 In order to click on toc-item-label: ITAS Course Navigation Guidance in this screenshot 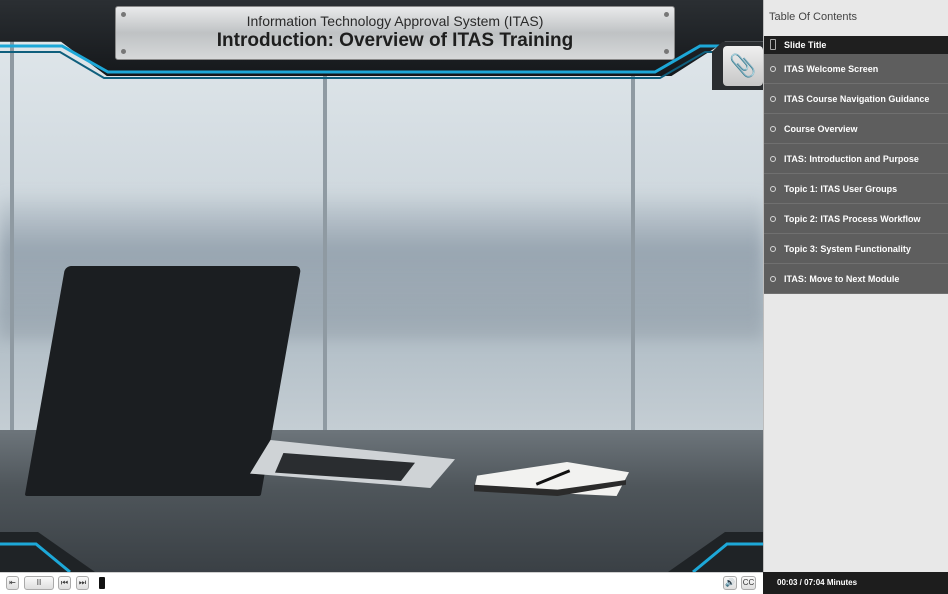, I will do `click(857, 99)`.